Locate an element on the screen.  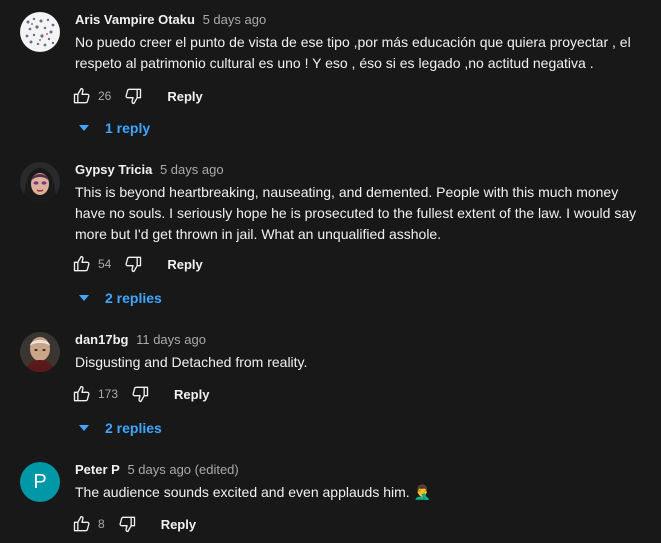
comment-author: Aris Vampire Otaku is located at coordinates (135, 19).